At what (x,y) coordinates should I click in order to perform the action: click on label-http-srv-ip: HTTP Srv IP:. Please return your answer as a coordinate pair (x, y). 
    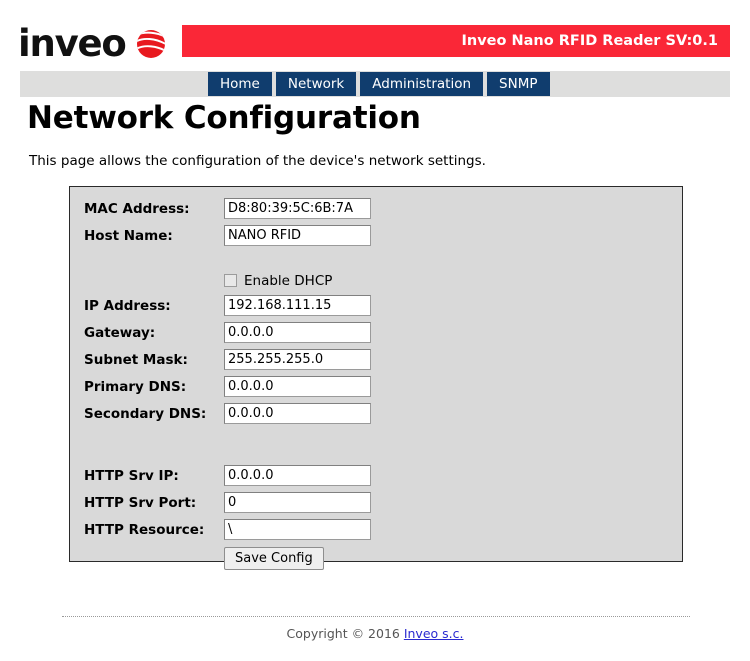
    Looking at the image, I should click on (131, 475).